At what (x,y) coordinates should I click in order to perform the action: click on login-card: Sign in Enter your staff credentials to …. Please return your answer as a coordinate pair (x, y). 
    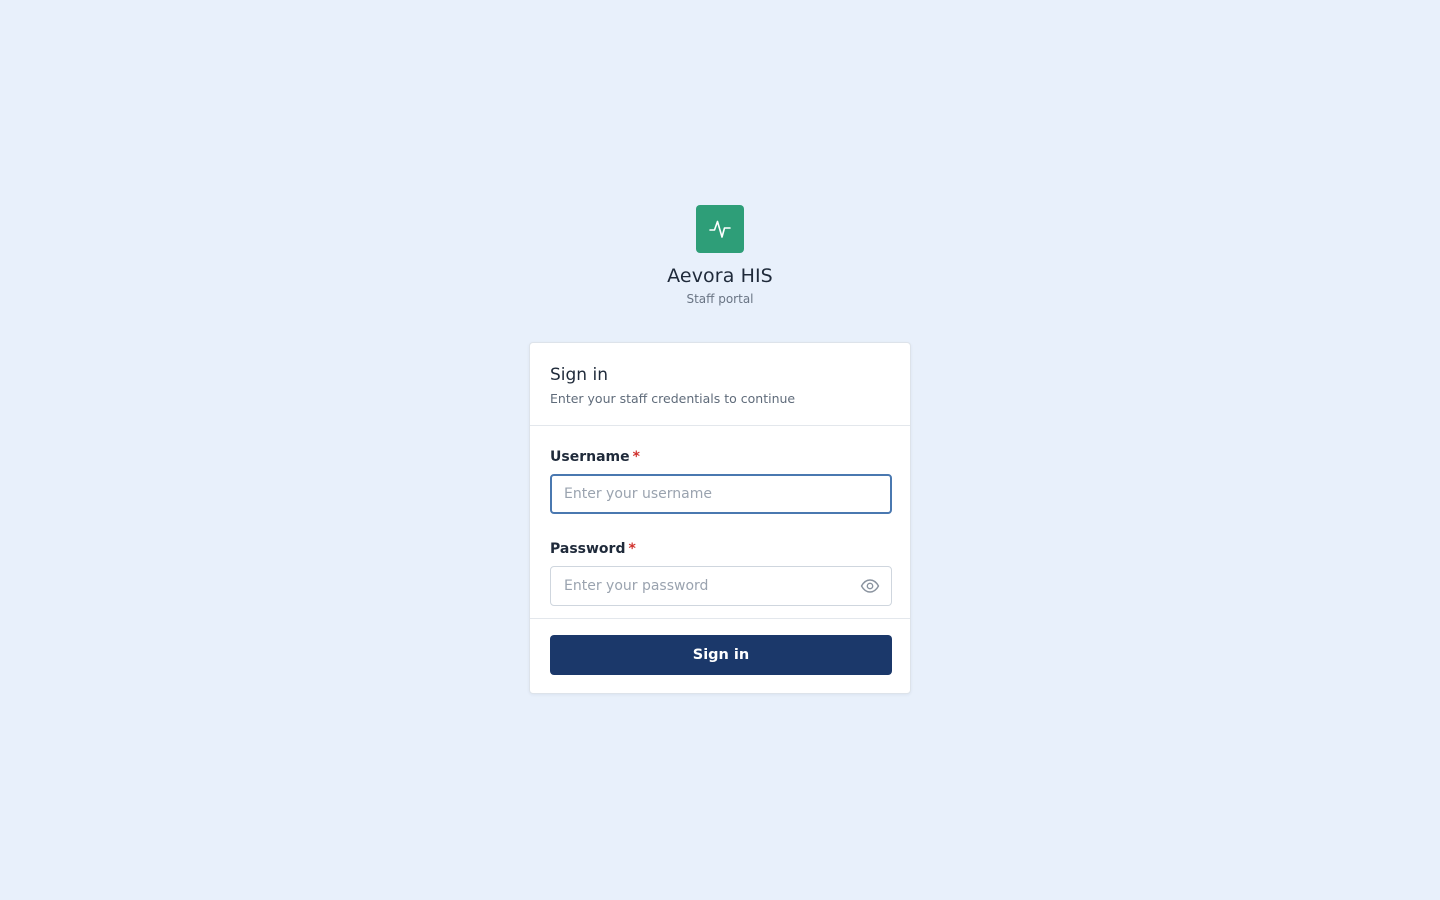
    Looking at the image, I should click on (720, 518).